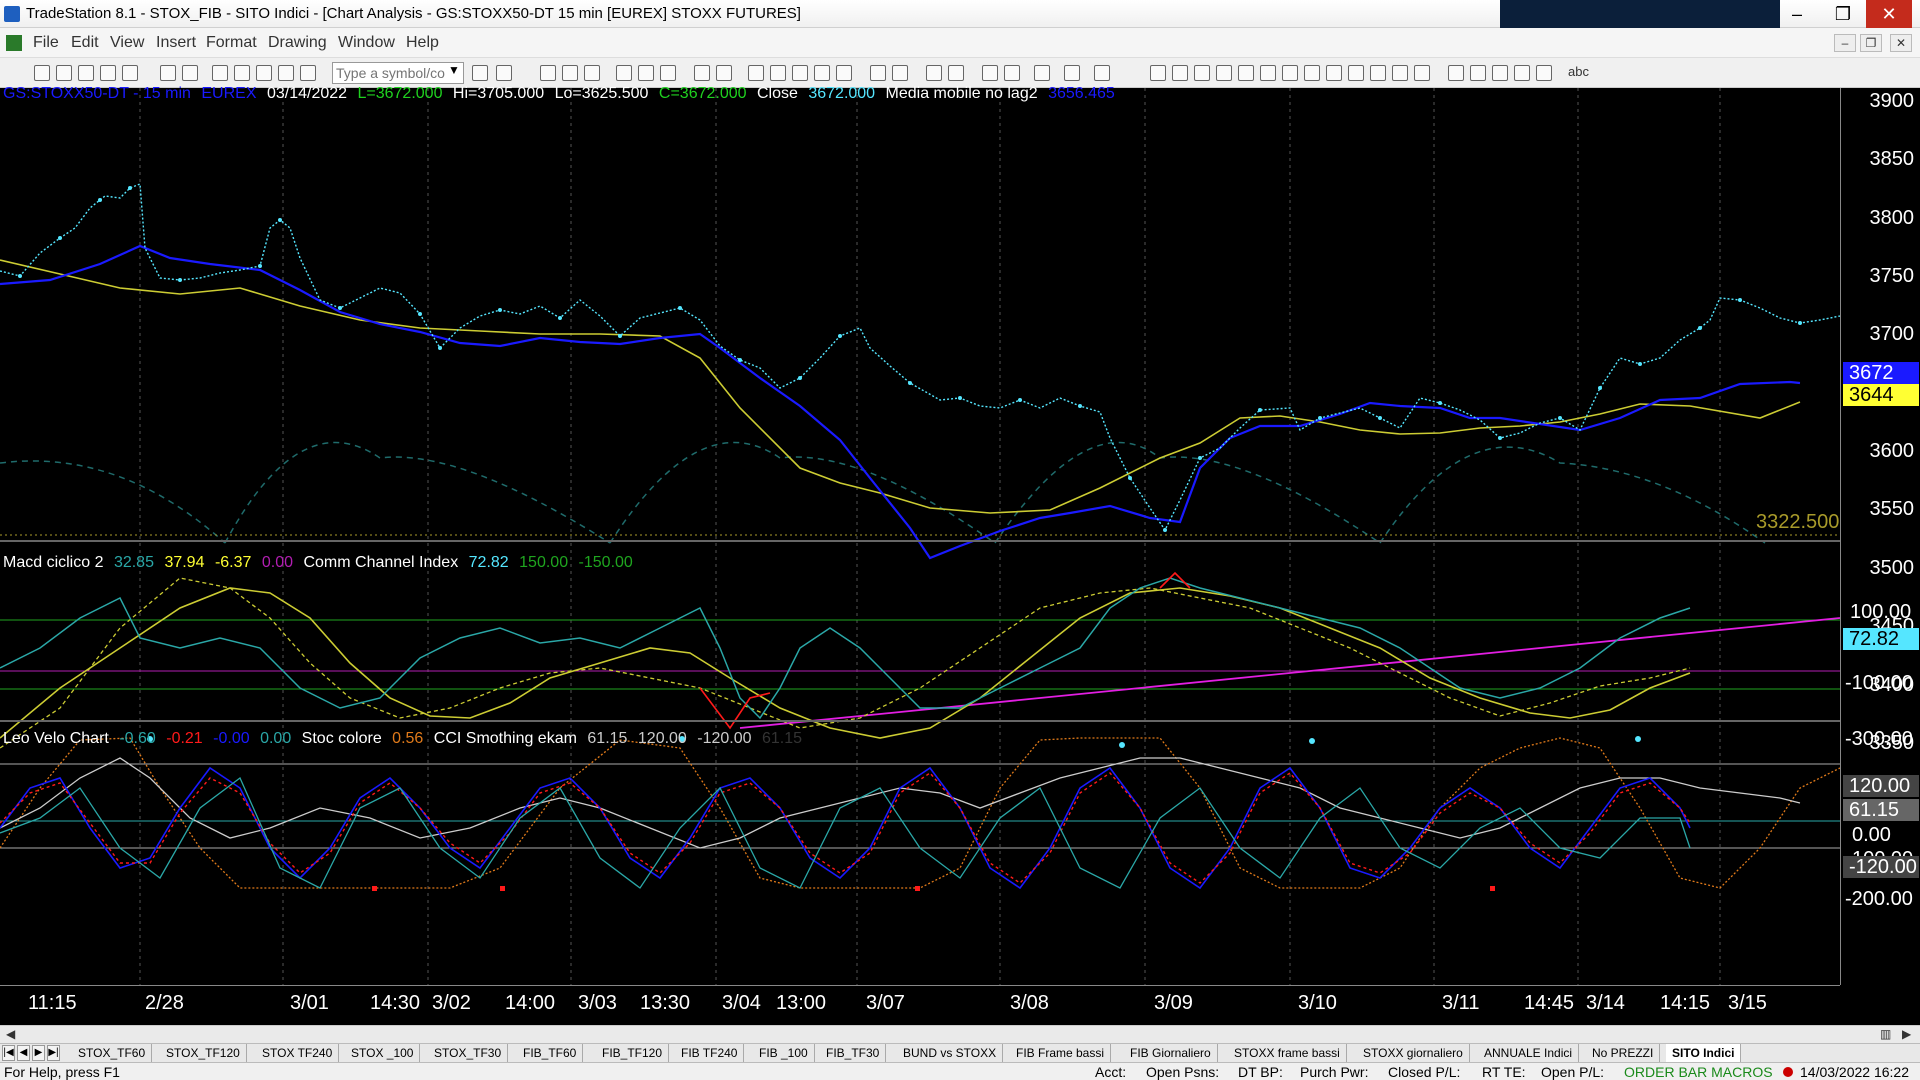 The width and height of the screenshot is (1920, 1080). What do you see at coordinates (130, 73) in the screenshot?
I see `save-workspace-icon` at bounding box center [130, 73].